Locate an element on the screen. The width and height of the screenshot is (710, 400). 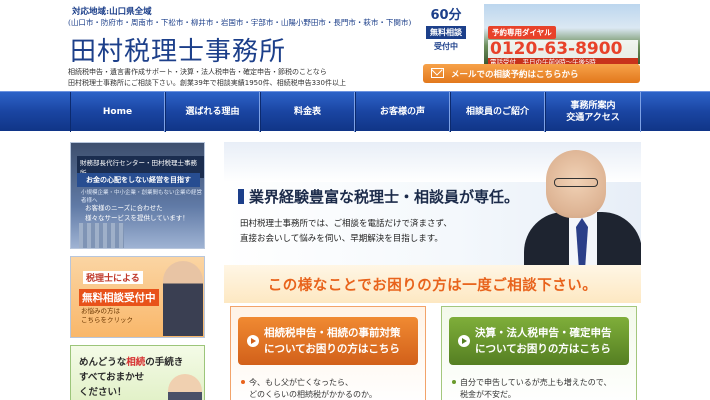
banner2-line3a: お悩みの方は is located at coordinates (100, 311).